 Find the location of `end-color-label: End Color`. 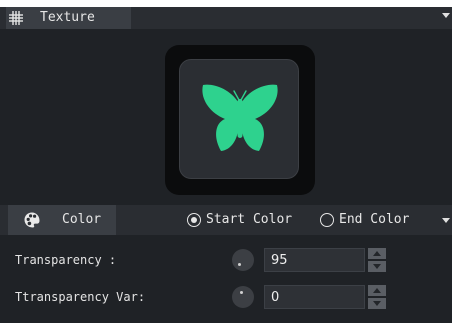

end-color-label: End Color is located at coordinates (374, 219).